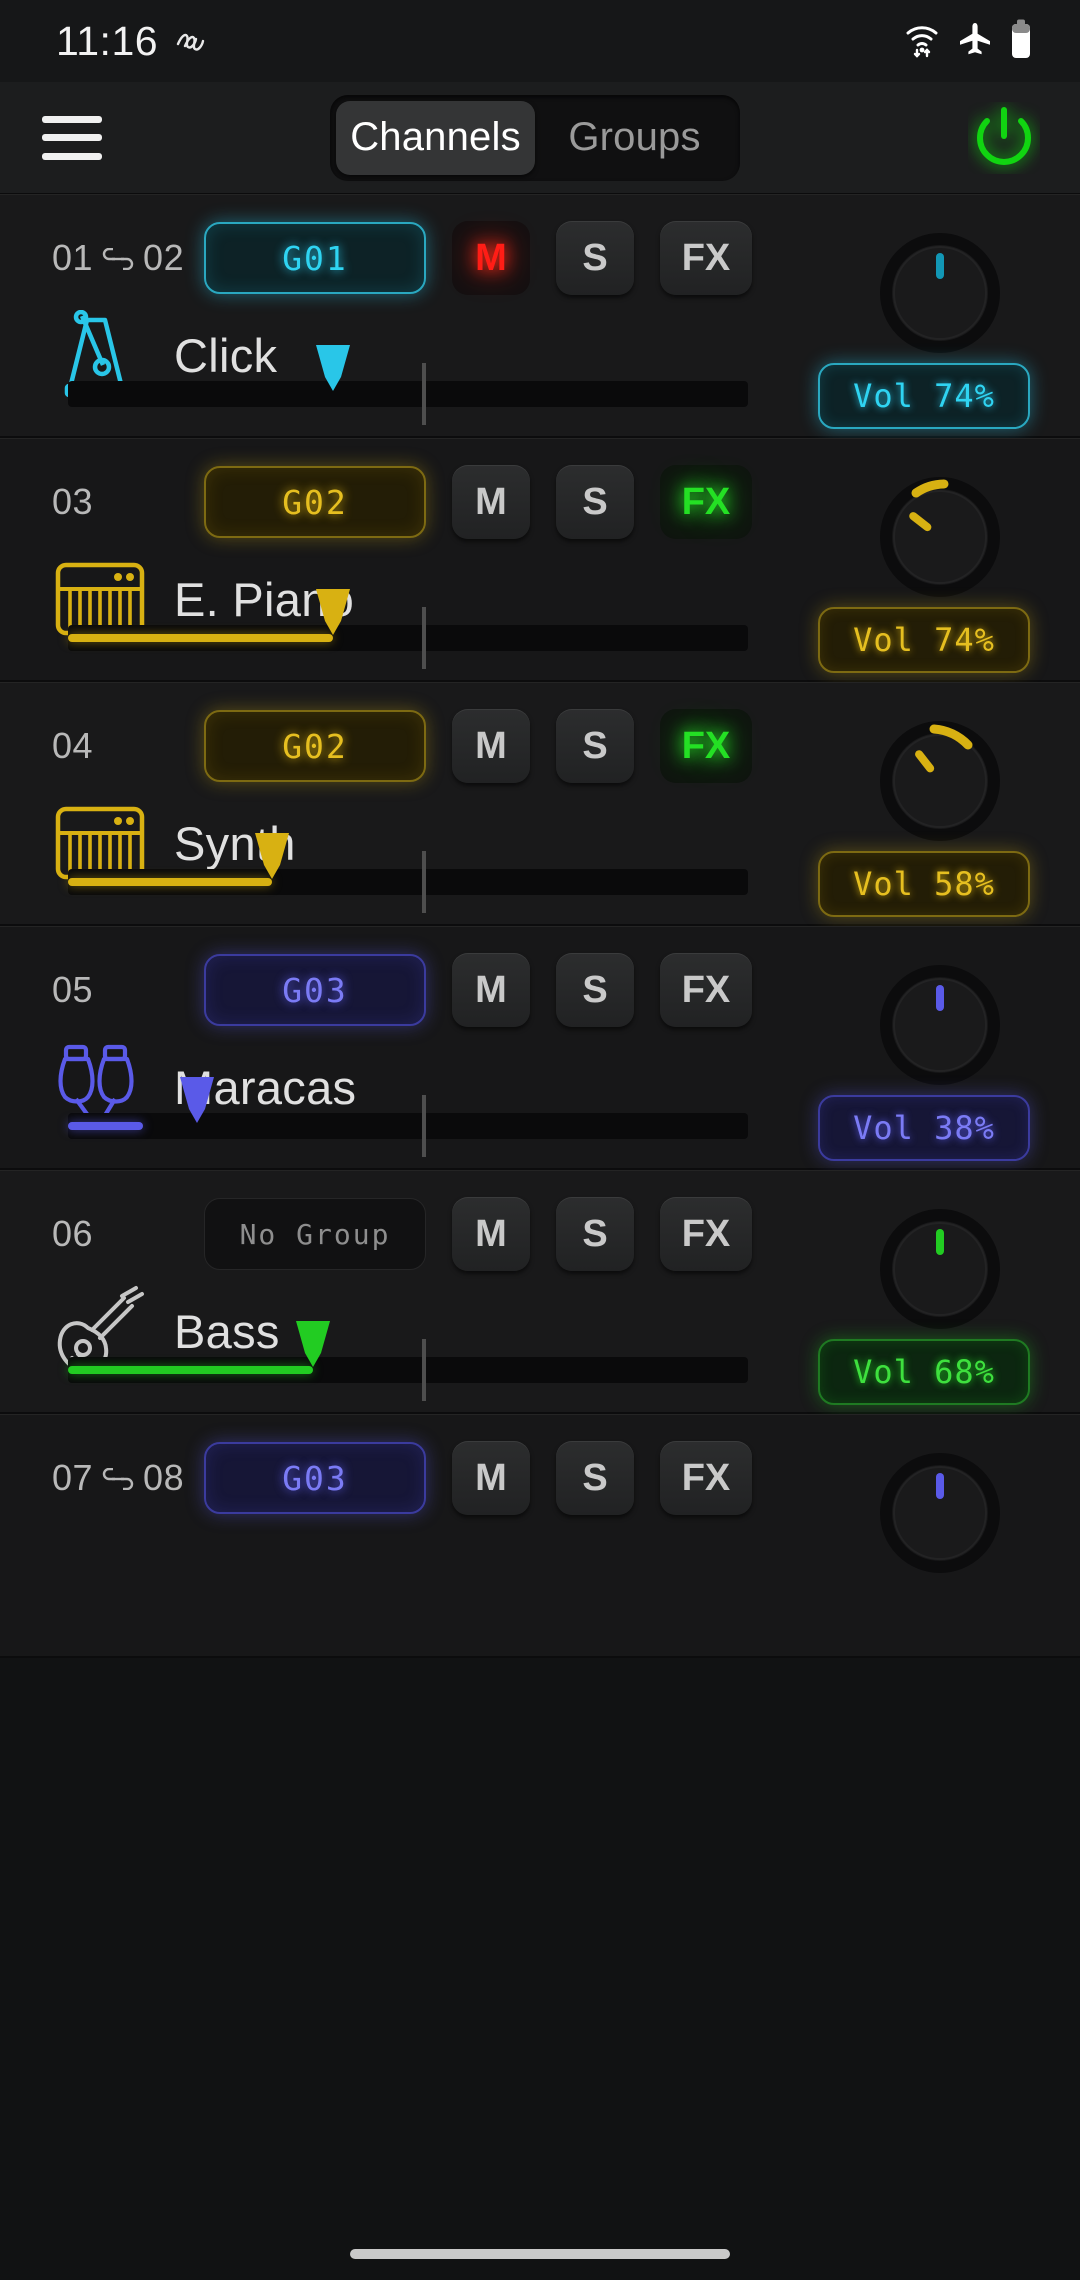 The width and height of the screenshot is (1080, 2280). What do you see at coordinates (922, 41) in the screenshot?
I see `wifi-icon` at bounding box center [922, 41].